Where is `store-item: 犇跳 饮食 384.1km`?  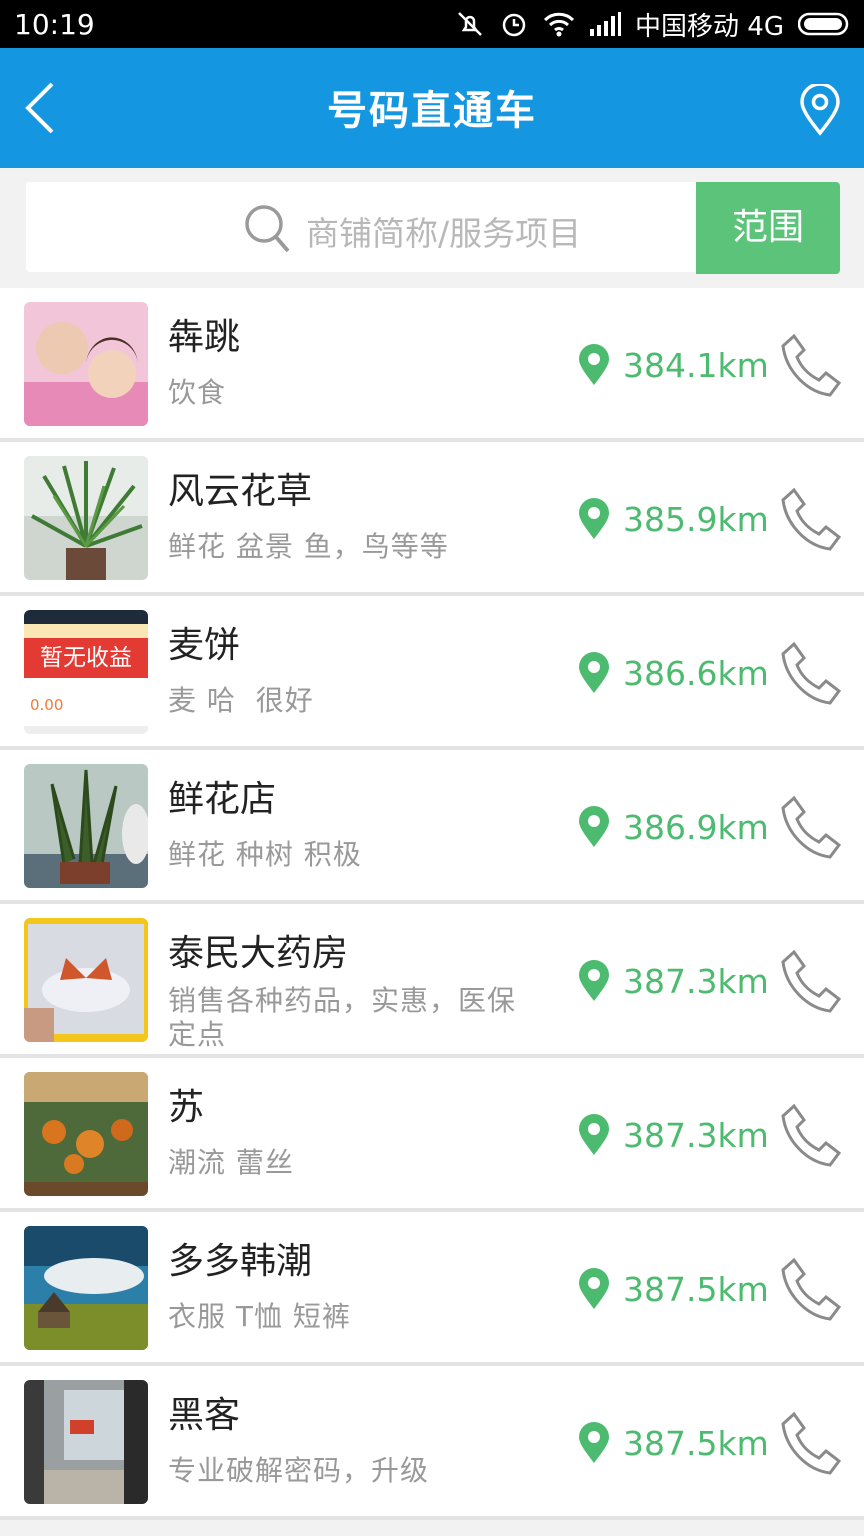
store-item: 犇跳 饮食 384.1km is located at coordinates (432, 365).